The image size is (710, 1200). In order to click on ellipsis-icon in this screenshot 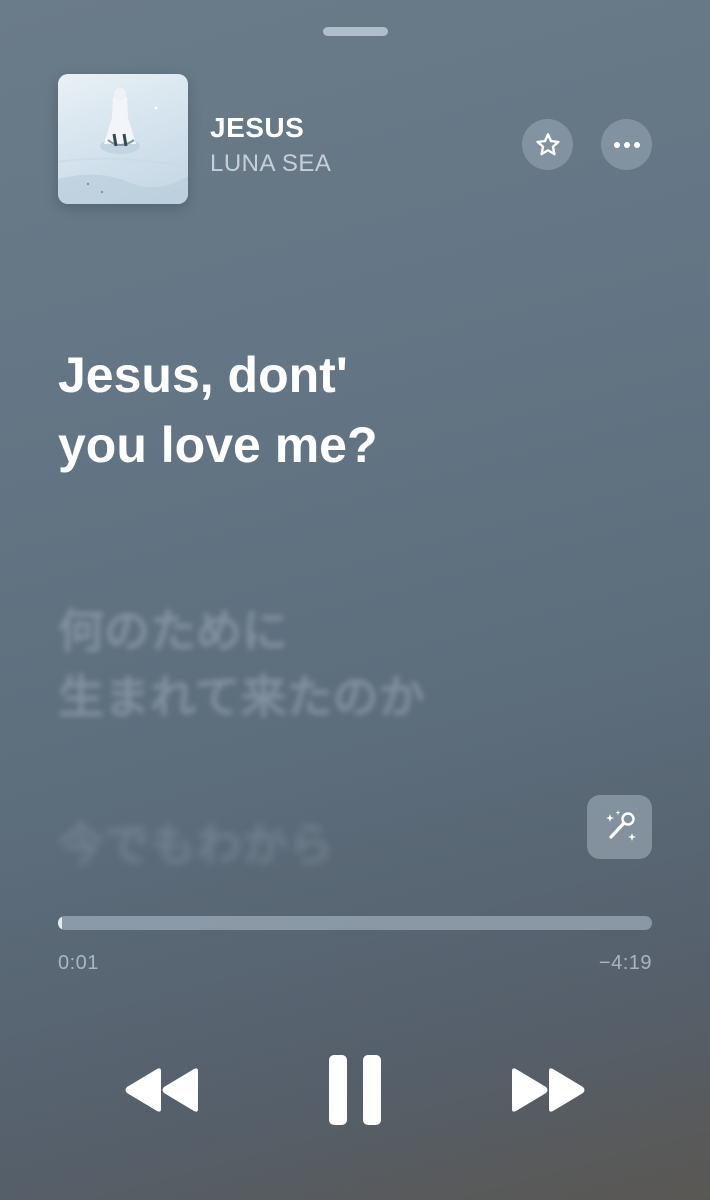, I will do `click(626, 144)`.